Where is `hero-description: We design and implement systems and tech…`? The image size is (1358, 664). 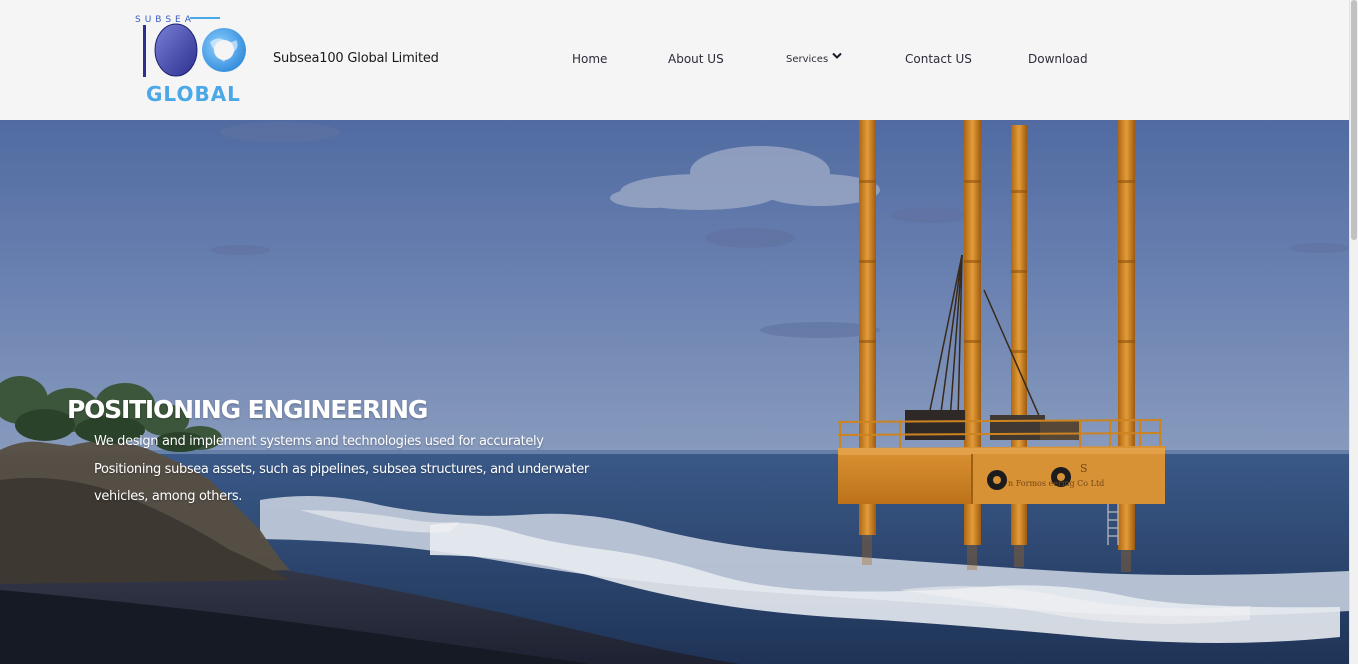
hero-description: We design and implement systems and tech… is located at coordinates (341, 469).